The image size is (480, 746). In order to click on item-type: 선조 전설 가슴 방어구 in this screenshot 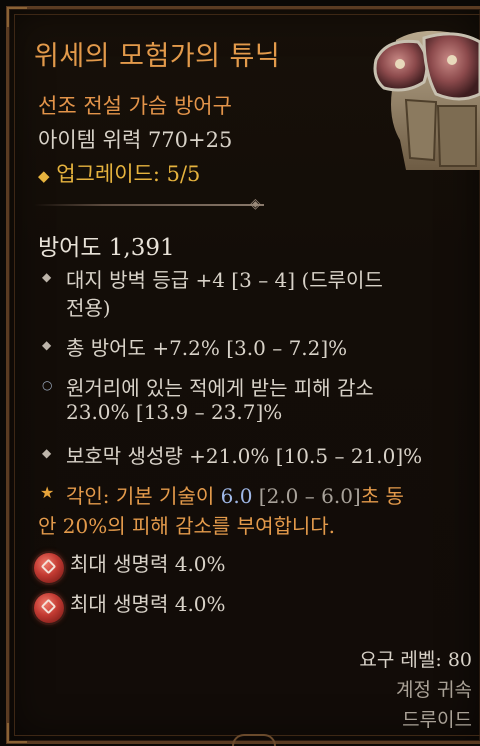, I will do `click(135, 106)`.